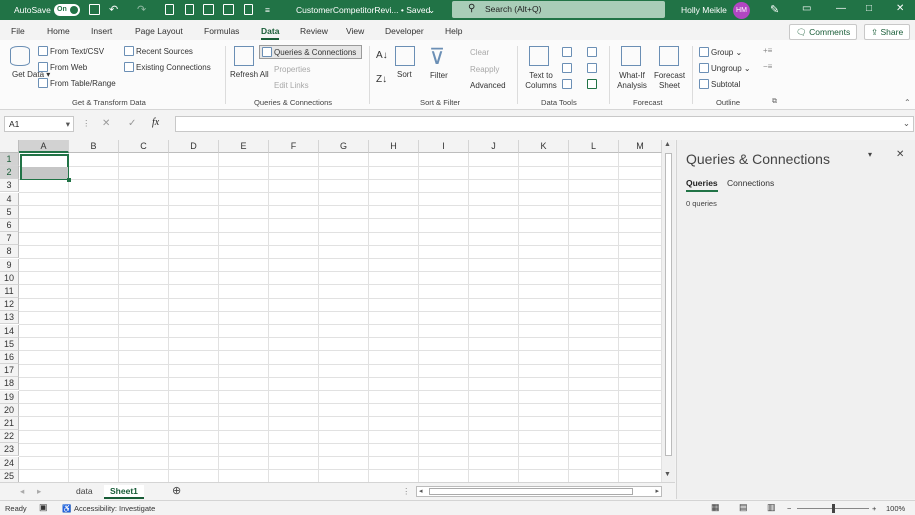 This screenshot has width=915, height=515. Describe the element at coordinates (9, 252) in the screenshot. I see `row-header: 8` at that location.